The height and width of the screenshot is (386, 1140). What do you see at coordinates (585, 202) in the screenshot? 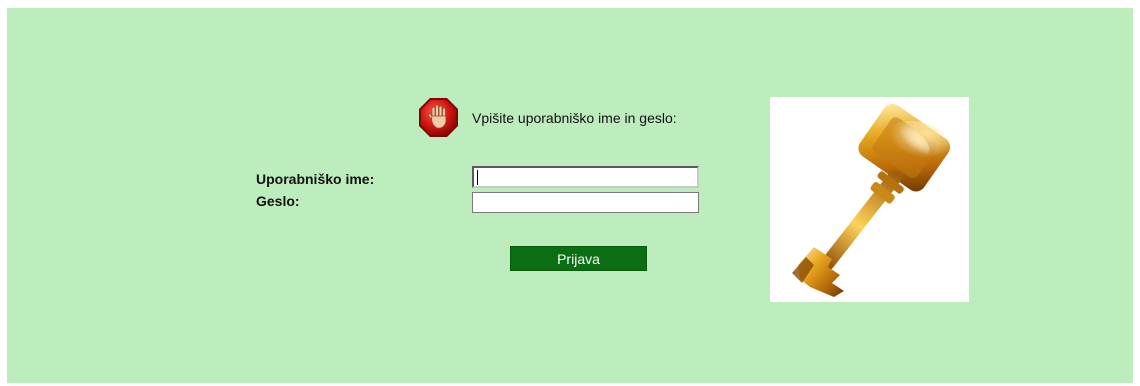
I see `password-input` at bounding box center [585, 202].